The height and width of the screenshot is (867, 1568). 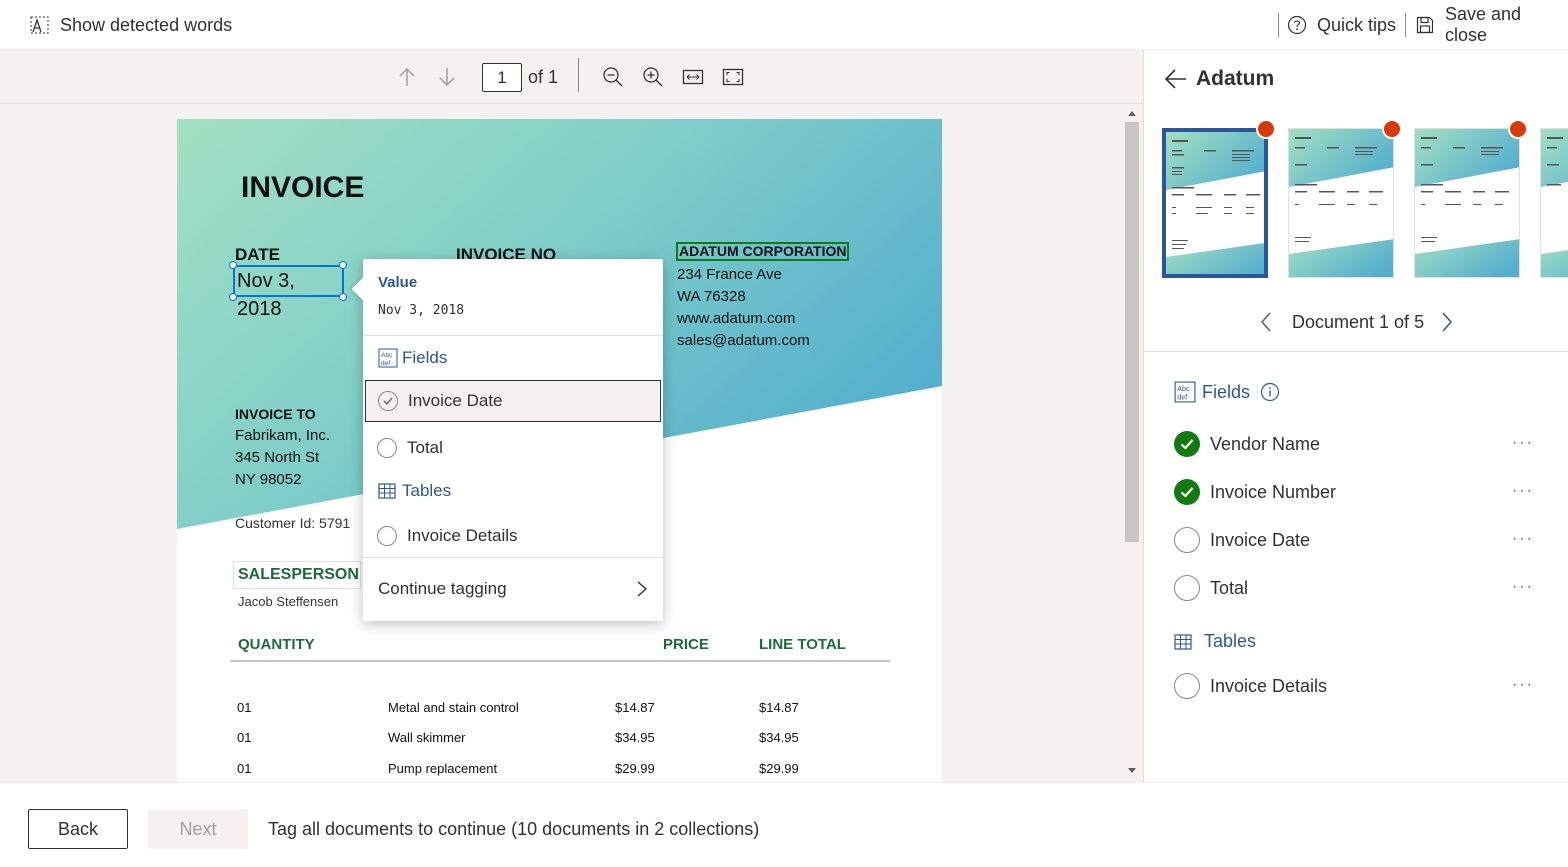 I want to click on fit-page-button, so click(x=733, y=77).